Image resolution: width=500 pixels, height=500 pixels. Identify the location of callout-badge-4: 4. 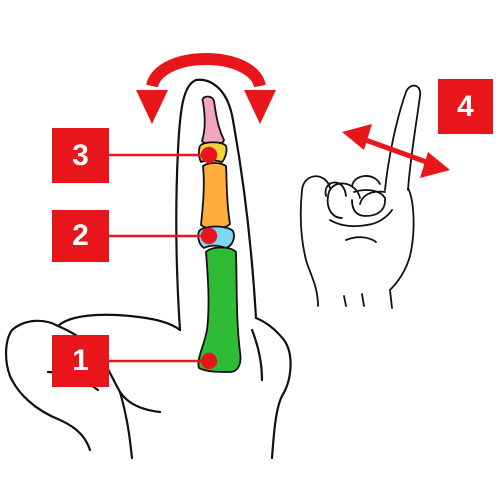
(465, 106).